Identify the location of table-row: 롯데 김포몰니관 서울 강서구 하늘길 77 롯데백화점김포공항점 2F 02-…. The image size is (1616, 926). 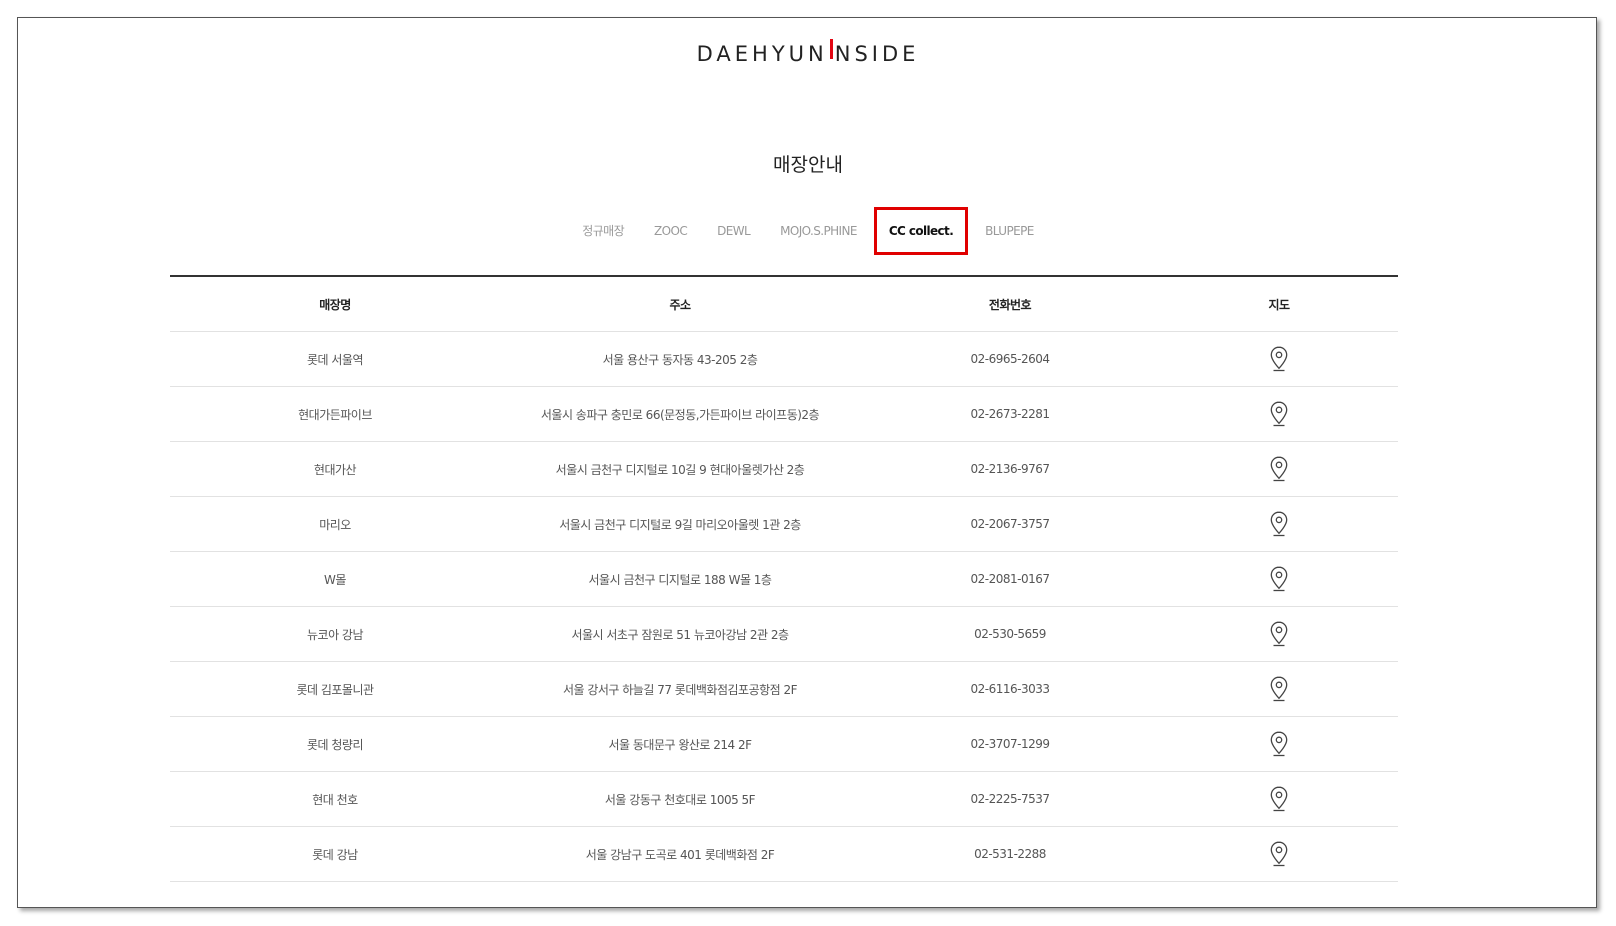
(784, 689).